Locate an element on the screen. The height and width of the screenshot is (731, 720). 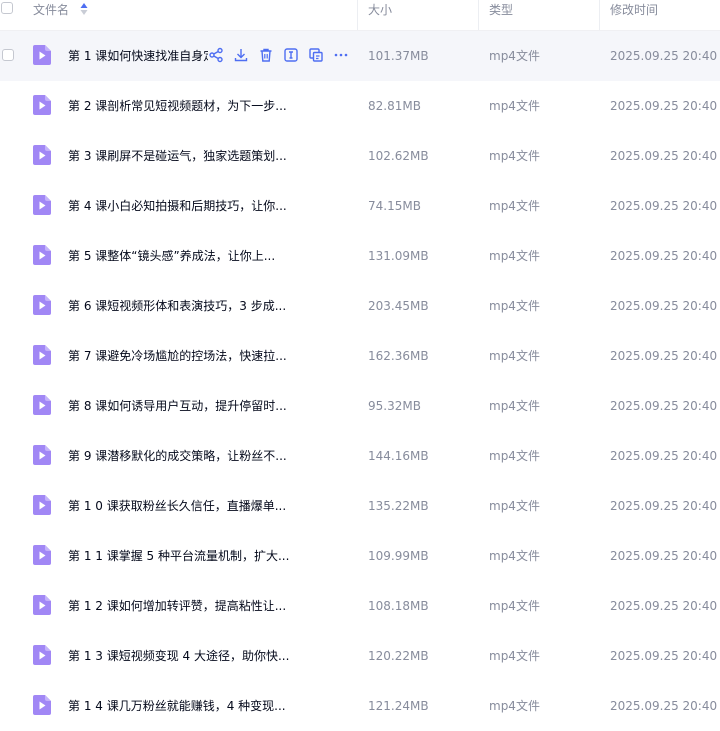
file-name: 第 1 课如何快速找准自身定位 is located at coordinates (138, 56).